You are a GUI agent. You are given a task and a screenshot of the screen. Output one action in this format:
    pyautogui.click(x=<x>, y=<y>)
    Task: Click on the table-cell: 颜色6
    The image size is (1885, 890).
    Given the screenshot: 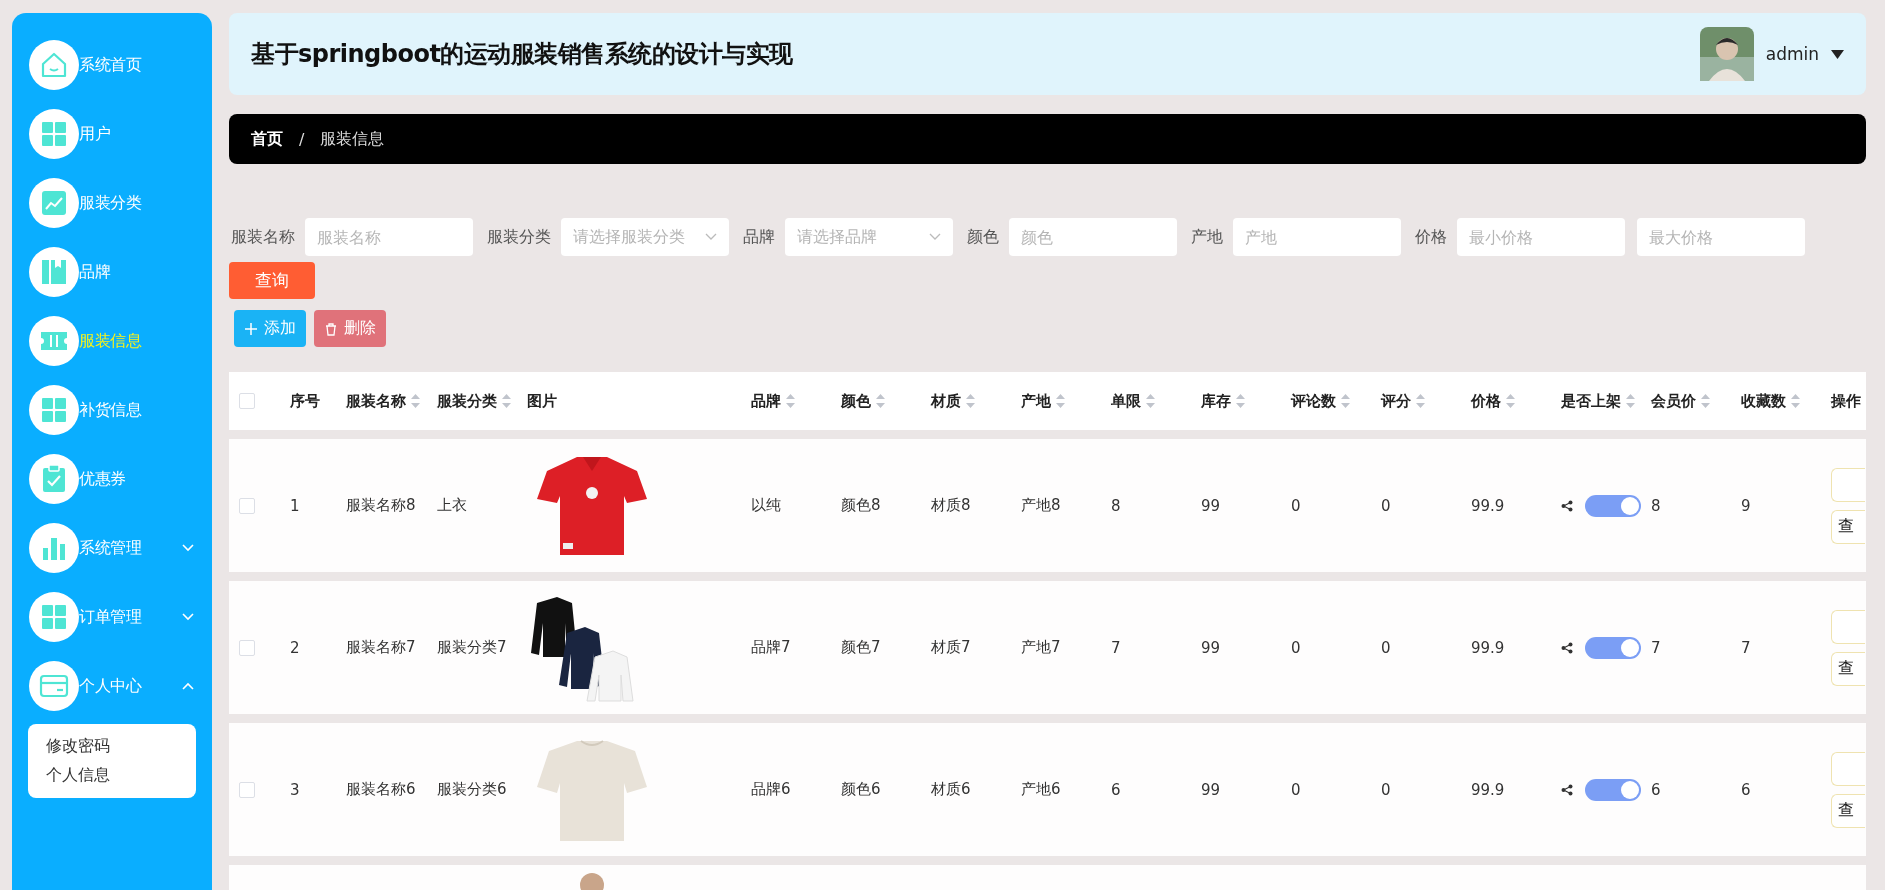 What is the action you would take?
    pyautogui.click(x=861, y=789)
    